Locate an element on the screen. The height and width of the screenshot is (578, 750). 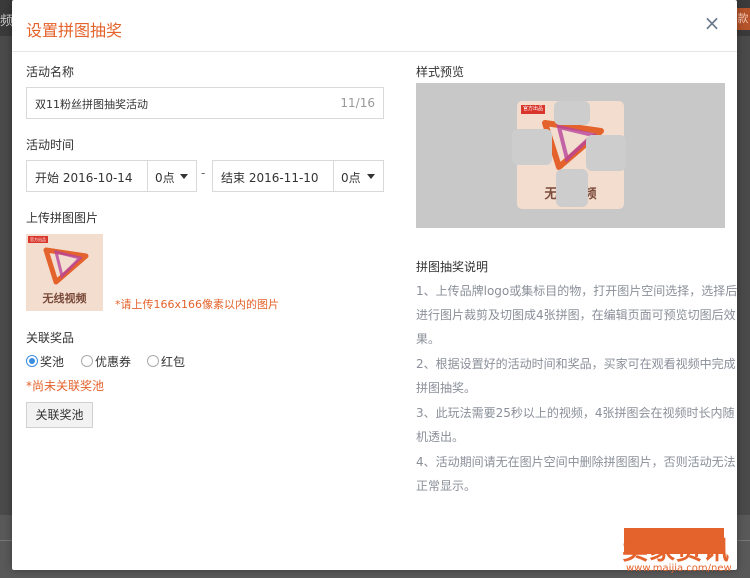
description-line: 4、活动期间请无在图片空间中删除拼图图片，否则活动无法 is located at coordinates (576, 462).